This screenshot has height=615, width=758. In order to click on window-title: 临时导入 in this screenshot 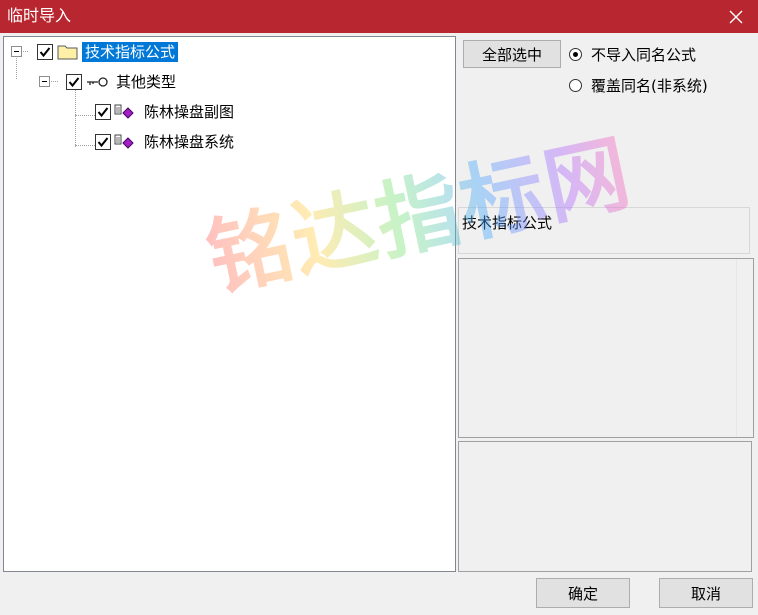, I will do `click(39, 15)`.